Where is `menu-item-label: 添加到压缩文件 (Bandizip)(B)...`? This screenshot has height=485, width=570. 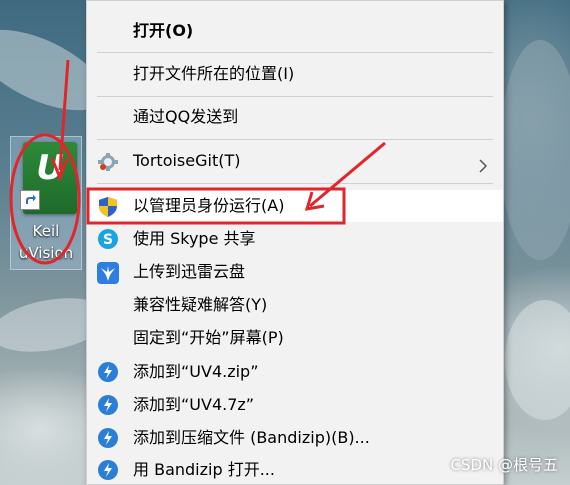
menu-item-label: 添加到压缩文件 (Bandizip)(B)... is located at coordinates (251, 437).